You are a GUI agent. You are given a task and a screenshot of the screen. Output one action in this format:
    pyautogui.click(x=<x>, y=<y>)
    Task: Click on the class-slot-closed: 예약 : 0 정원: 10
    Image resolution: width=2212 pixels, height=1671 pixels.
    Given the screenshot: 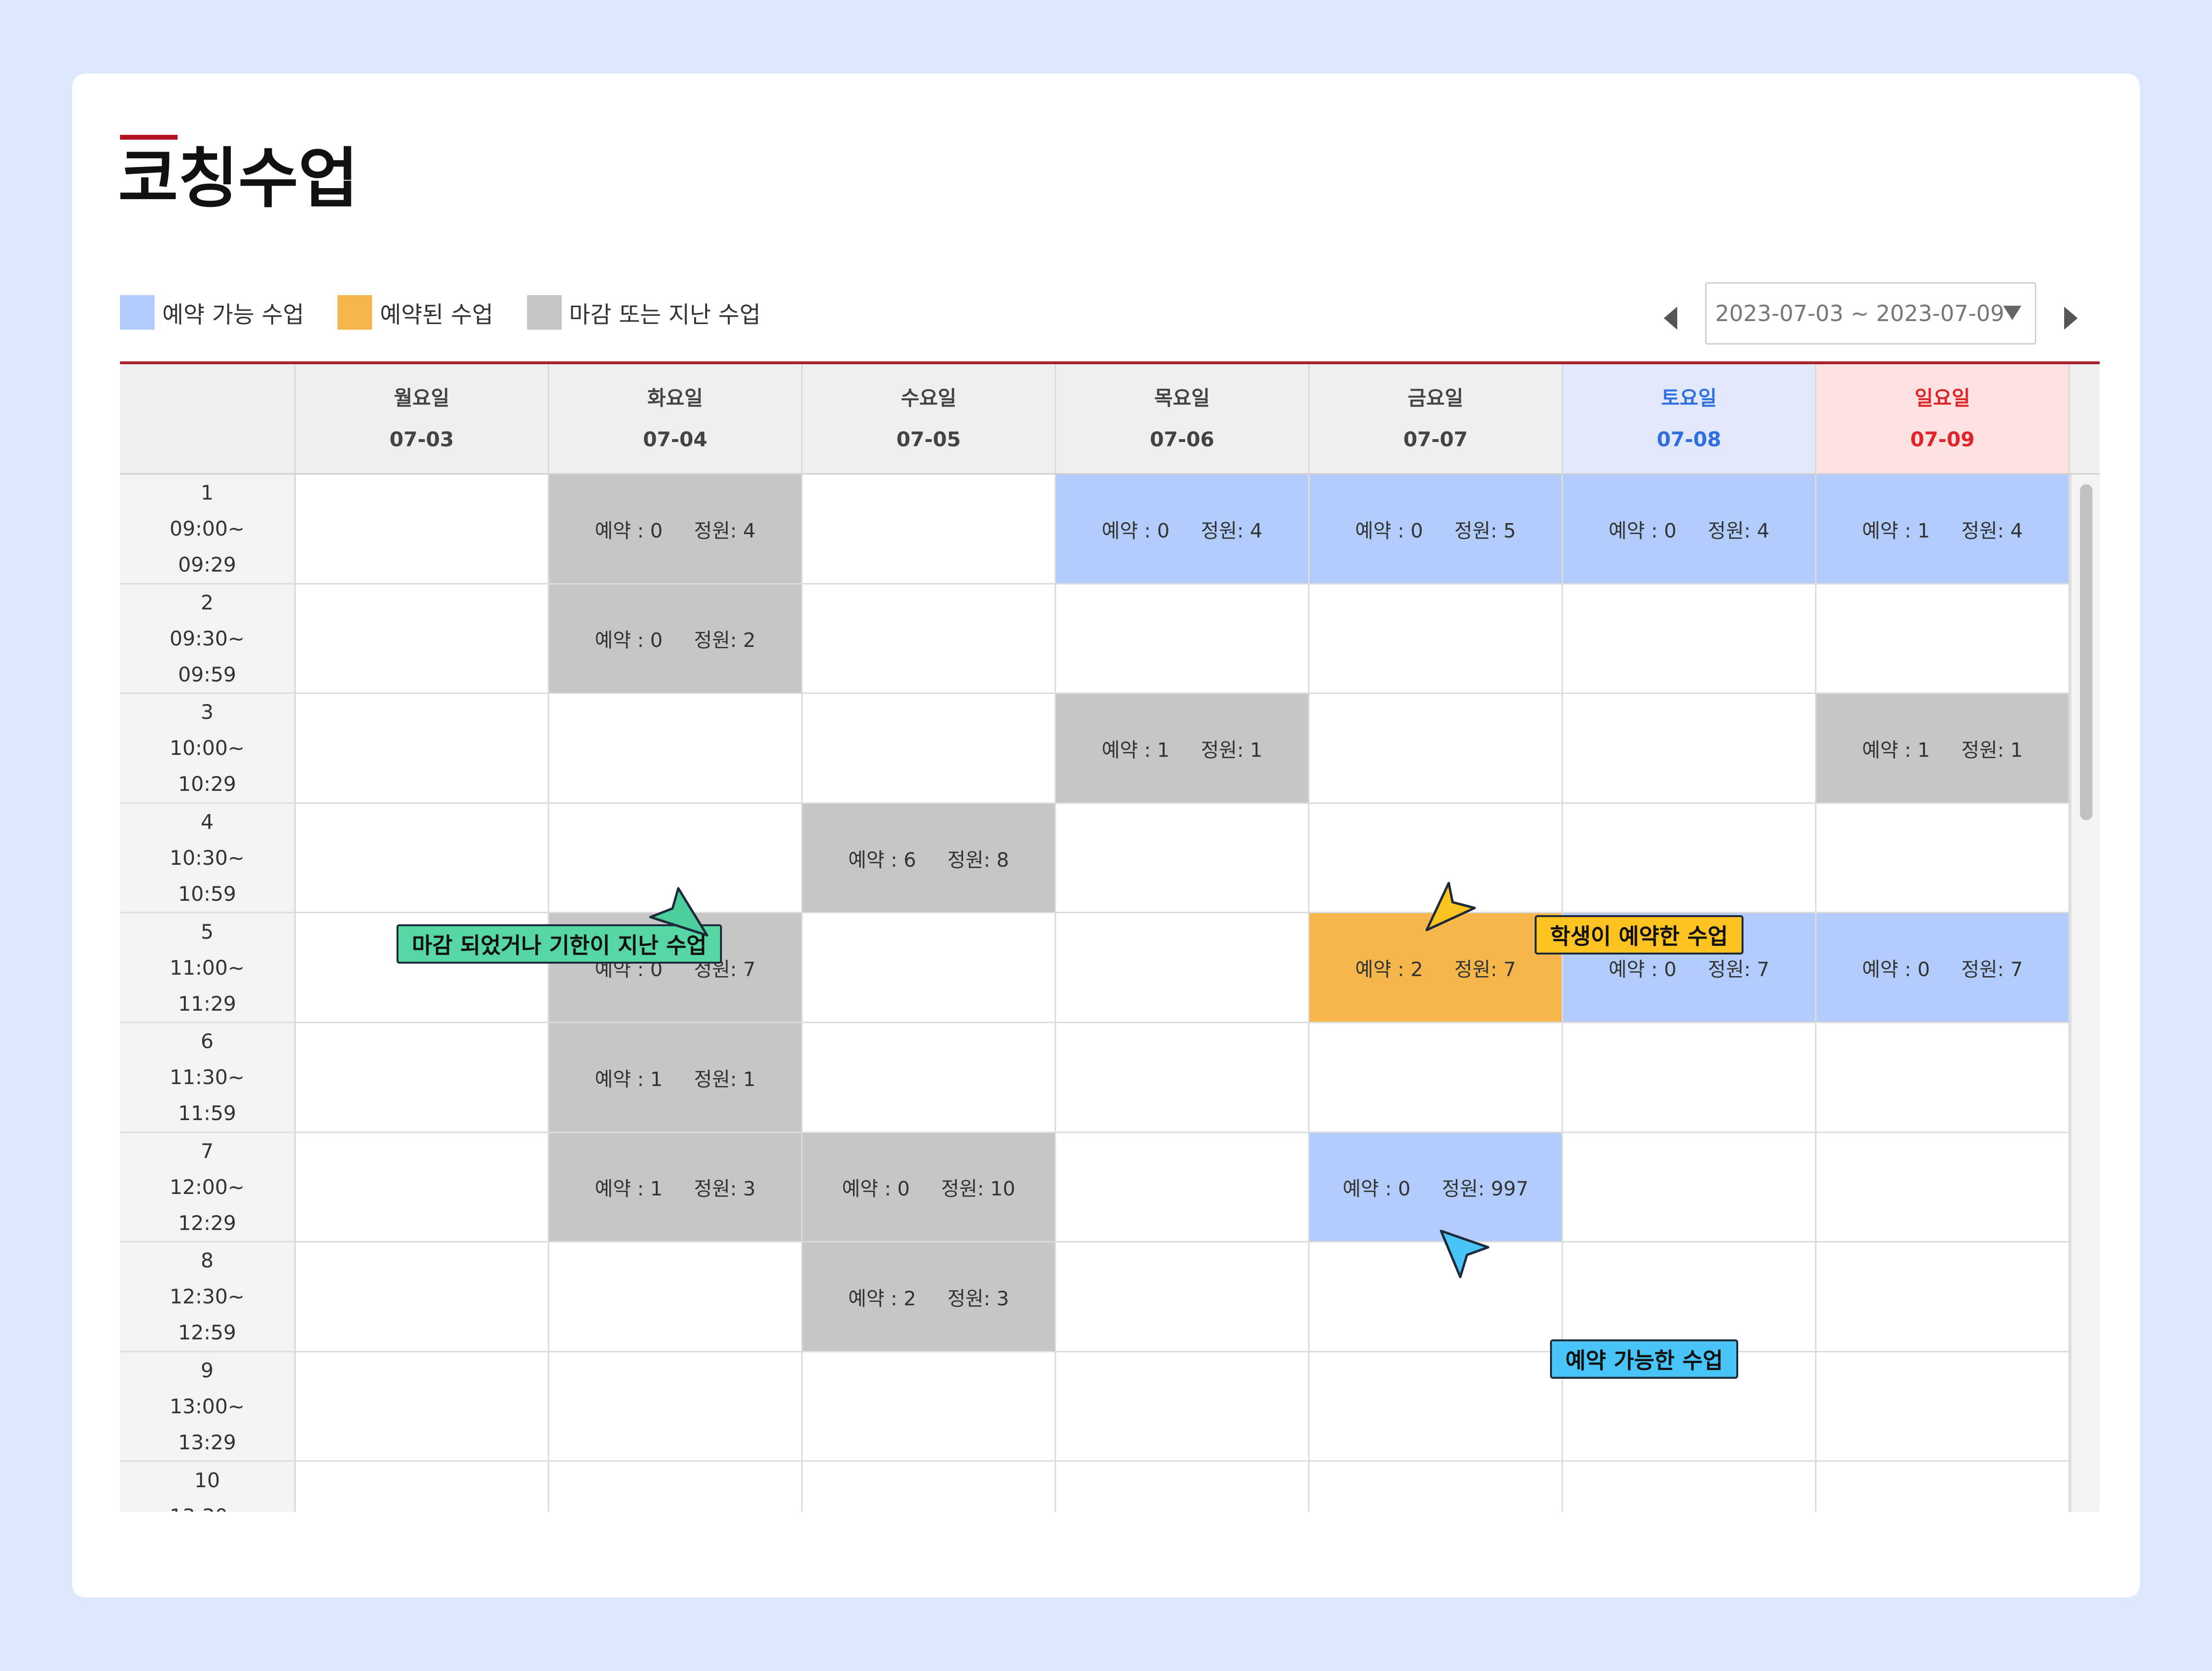 What is the action you would take?
    pyautogui.click(x=929, y=1188)
    